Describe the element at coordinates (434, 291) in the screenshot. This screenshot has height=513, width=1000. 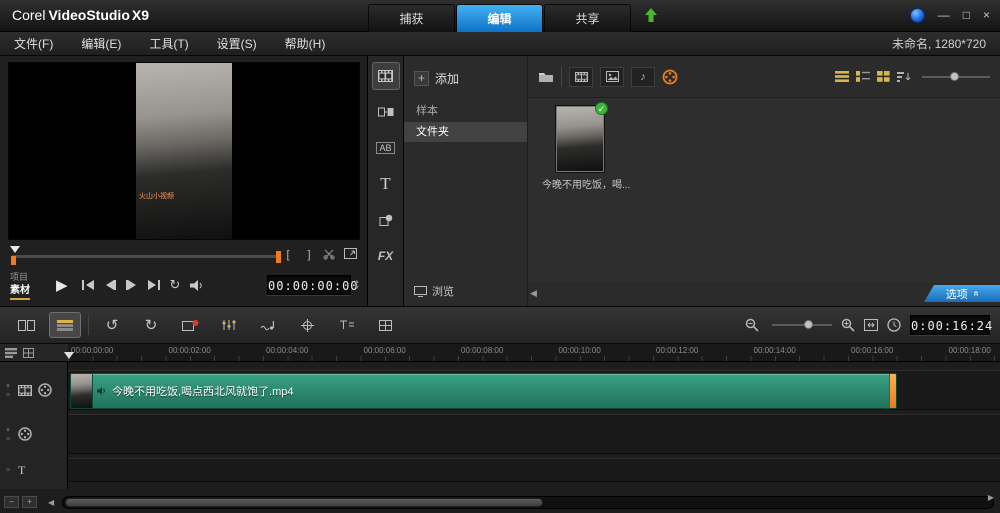
I see `browse-button: 浏览` at that location.